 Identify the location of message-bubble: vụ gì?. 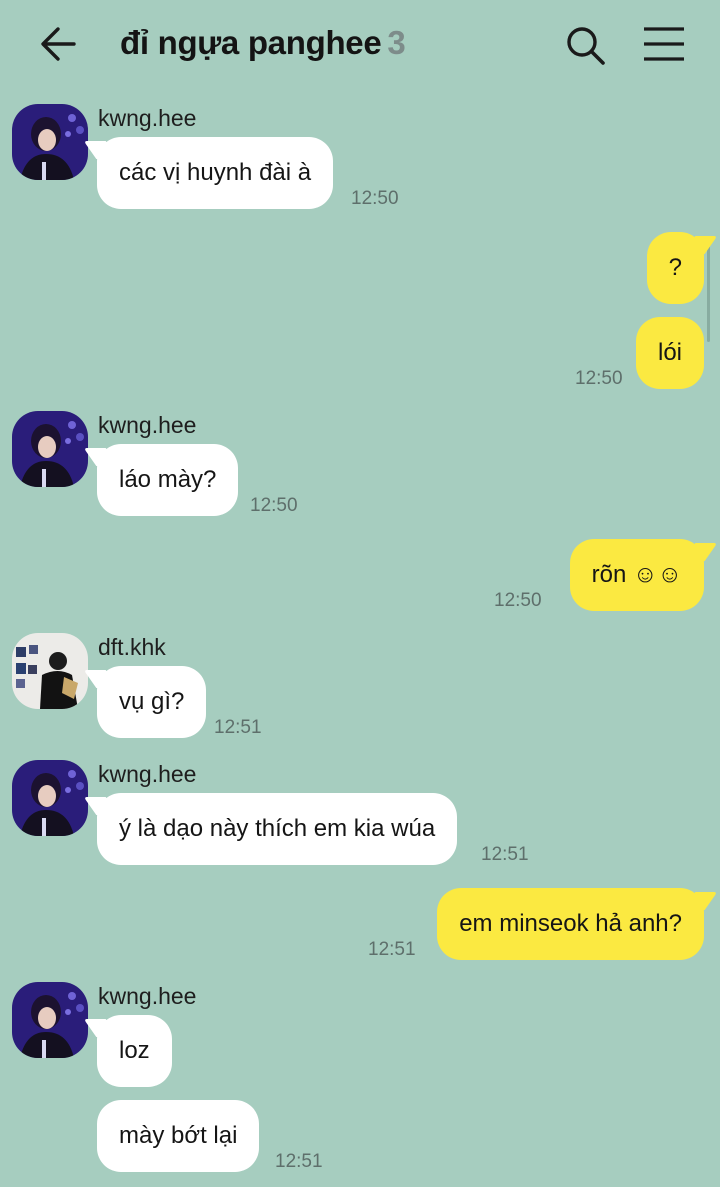
(152, 702).